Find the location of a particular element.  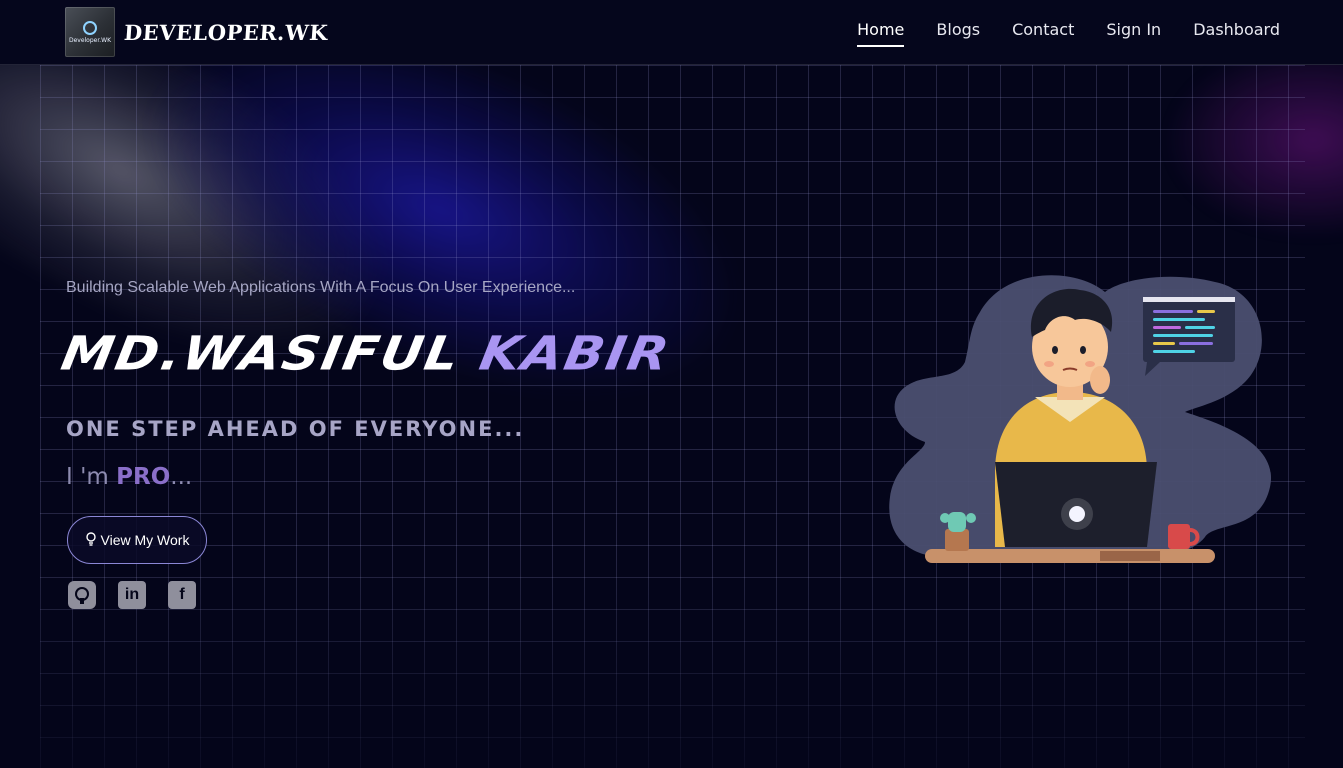

facebook-icon: f is located at coordinates (182, 595).